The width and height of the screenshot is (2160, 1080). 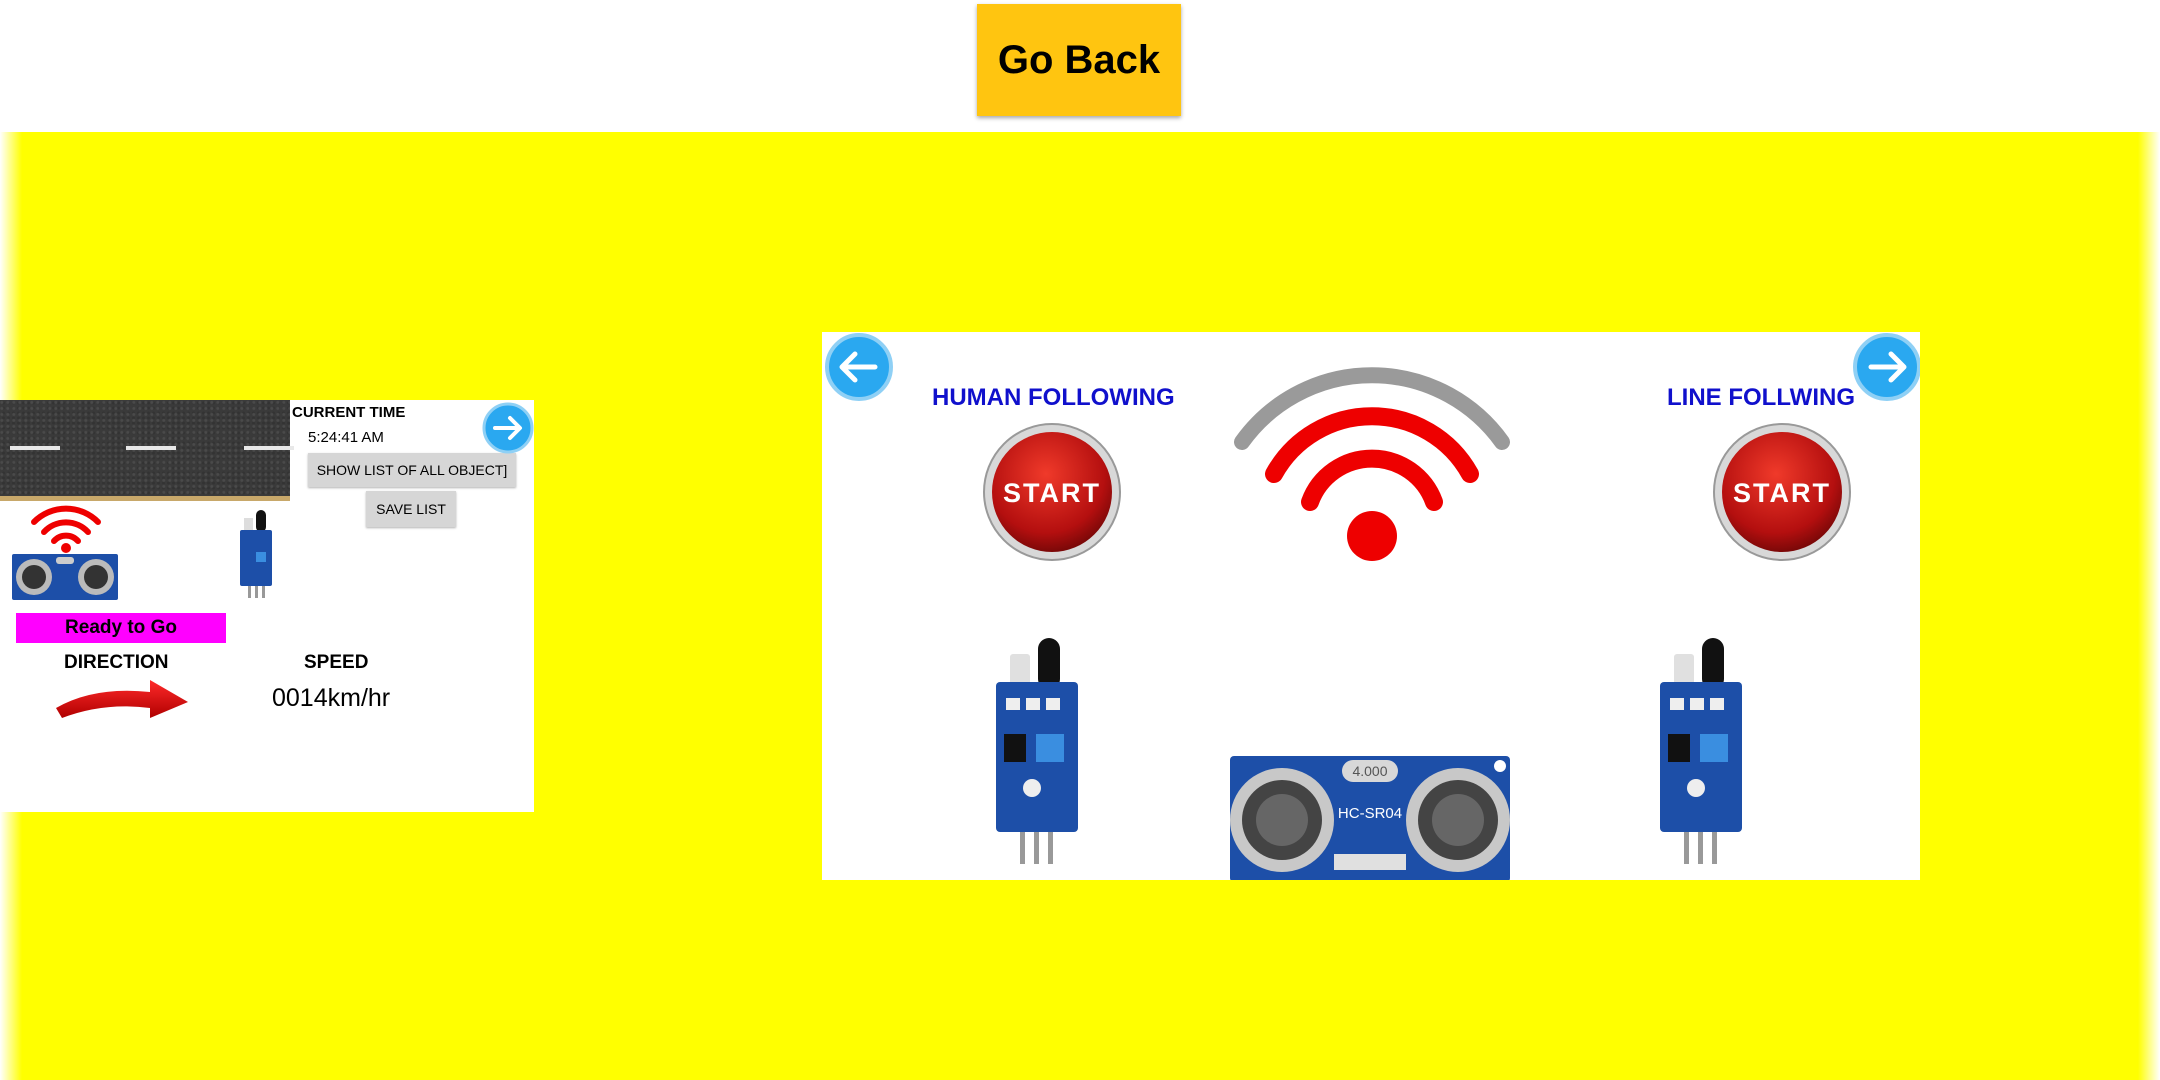 What do you see at coordinates (1761, 397) in the screenshot?
I see `line-following-title: LINE FOLLWING` at bounding box center [1761, 397].